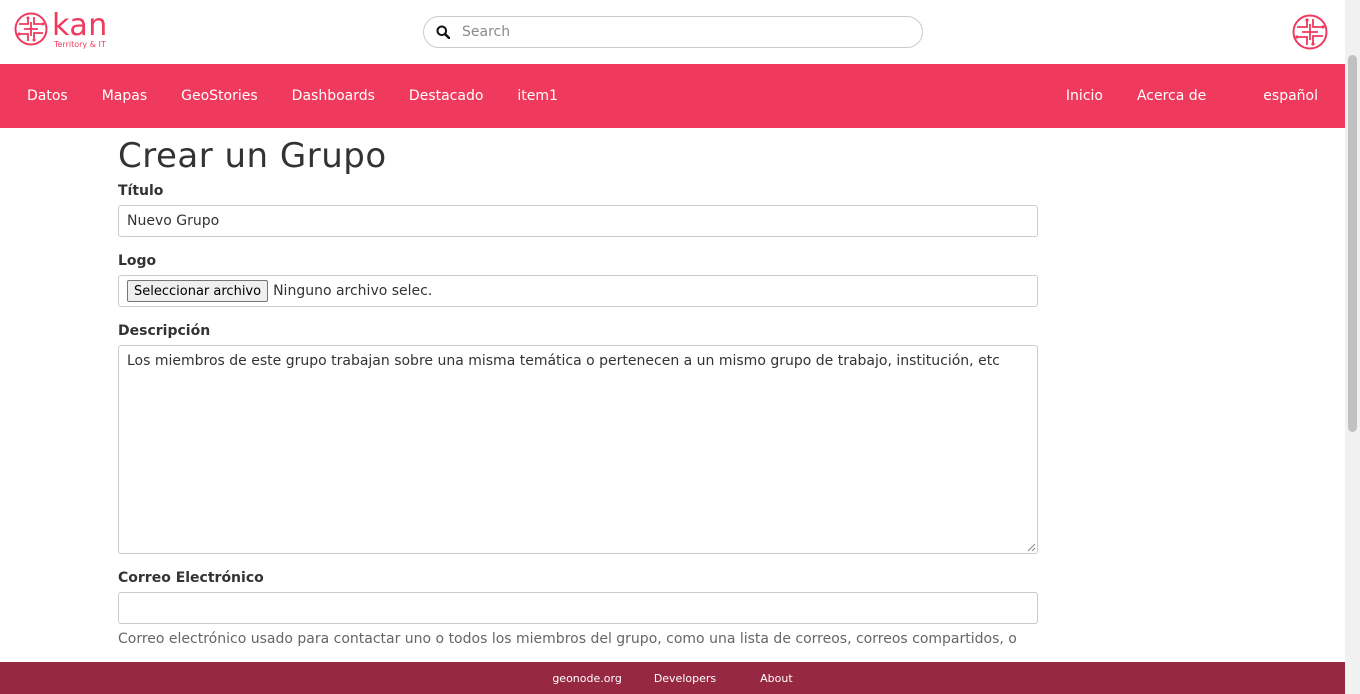 The height and width of the screenshot is (694, 1360). Describe the element at coordinates (1352, 243) in the screenshot. I see `scrollbar-thumb` at that location.